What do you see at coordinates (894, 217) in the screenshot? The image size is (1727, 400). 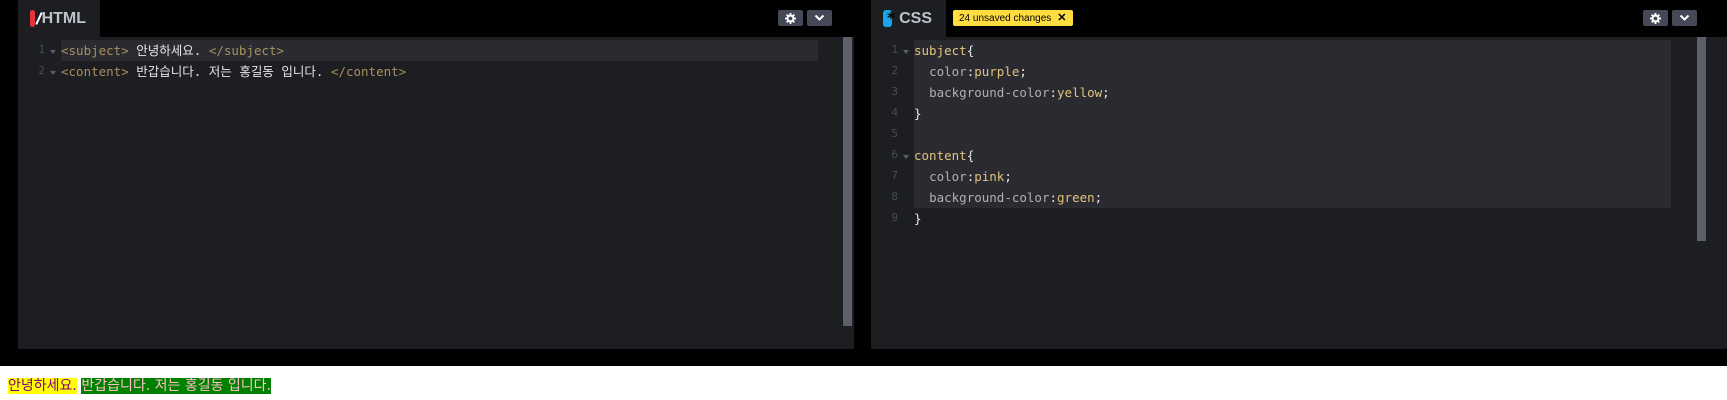 I see `line-number: 9` at bounding box center [894, 217].